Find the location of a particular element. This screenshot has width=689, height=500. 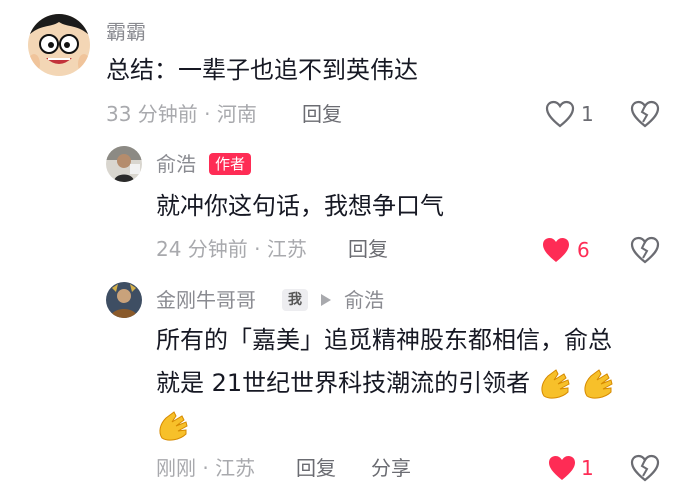

character-avatar-image is located at coordinates (124, 300).